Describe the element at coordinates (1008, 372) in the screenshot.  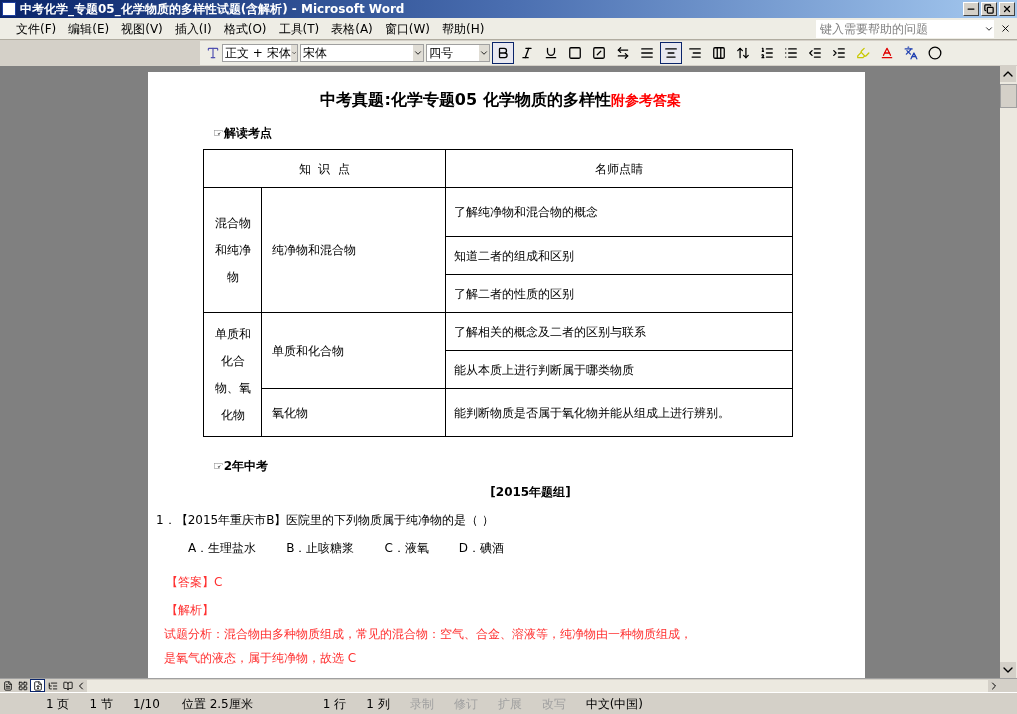
I see `vertical-scrollbar` at that location.